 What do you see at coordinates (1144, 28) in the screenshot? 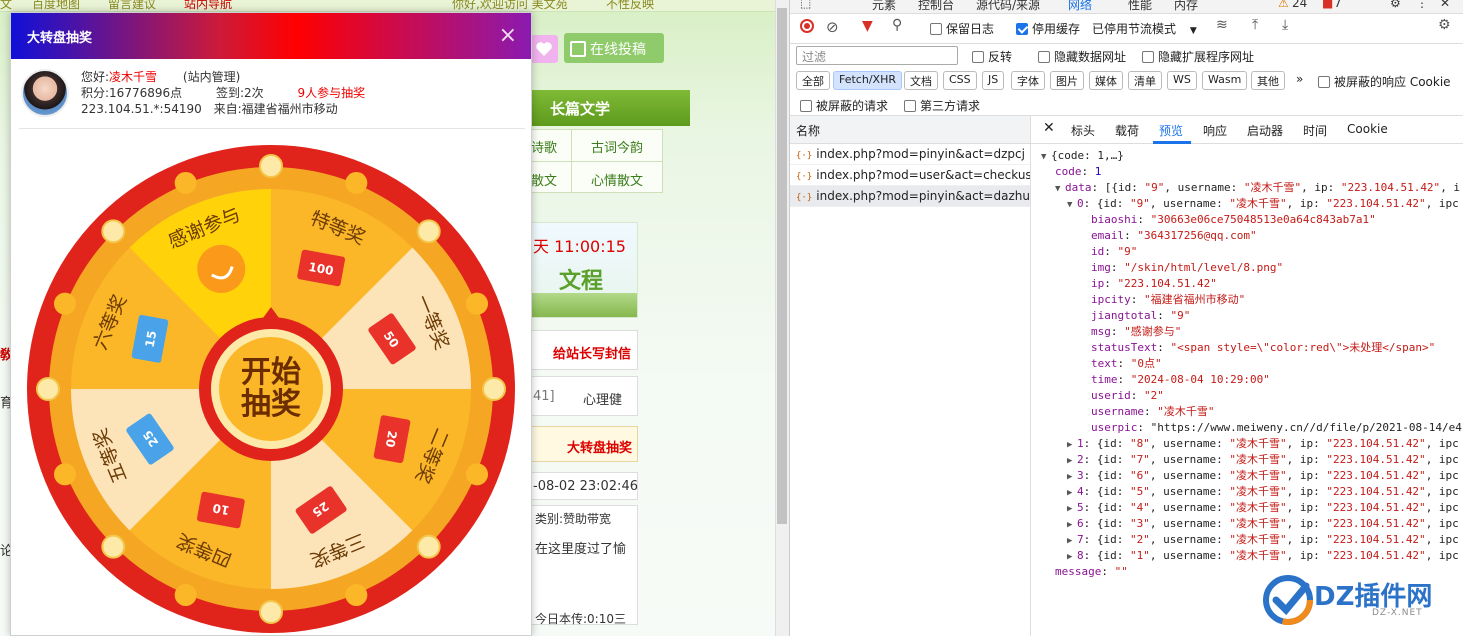
I see `throttle-select: 已停用节流模式 ▼` at bounding box center [1144, 28].